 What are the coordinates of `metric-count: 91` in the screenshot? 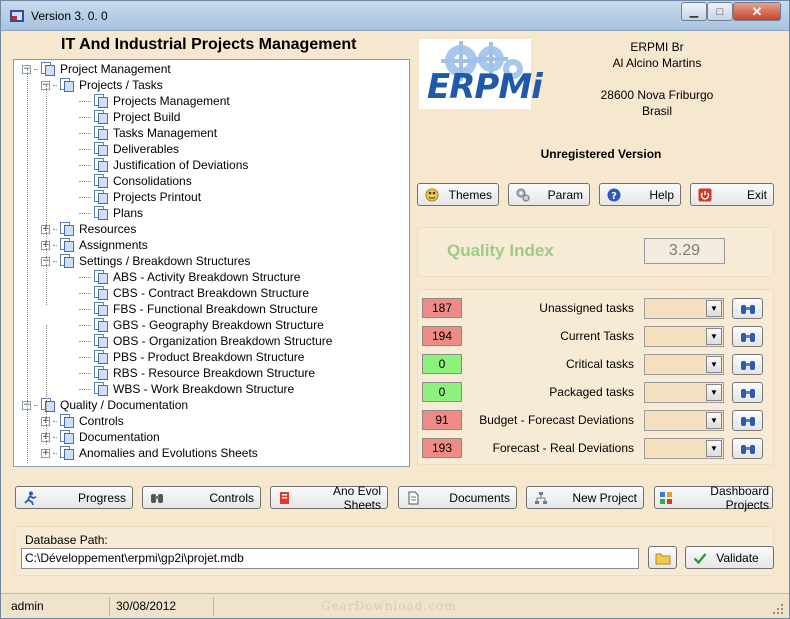 It's located at (442, 420).